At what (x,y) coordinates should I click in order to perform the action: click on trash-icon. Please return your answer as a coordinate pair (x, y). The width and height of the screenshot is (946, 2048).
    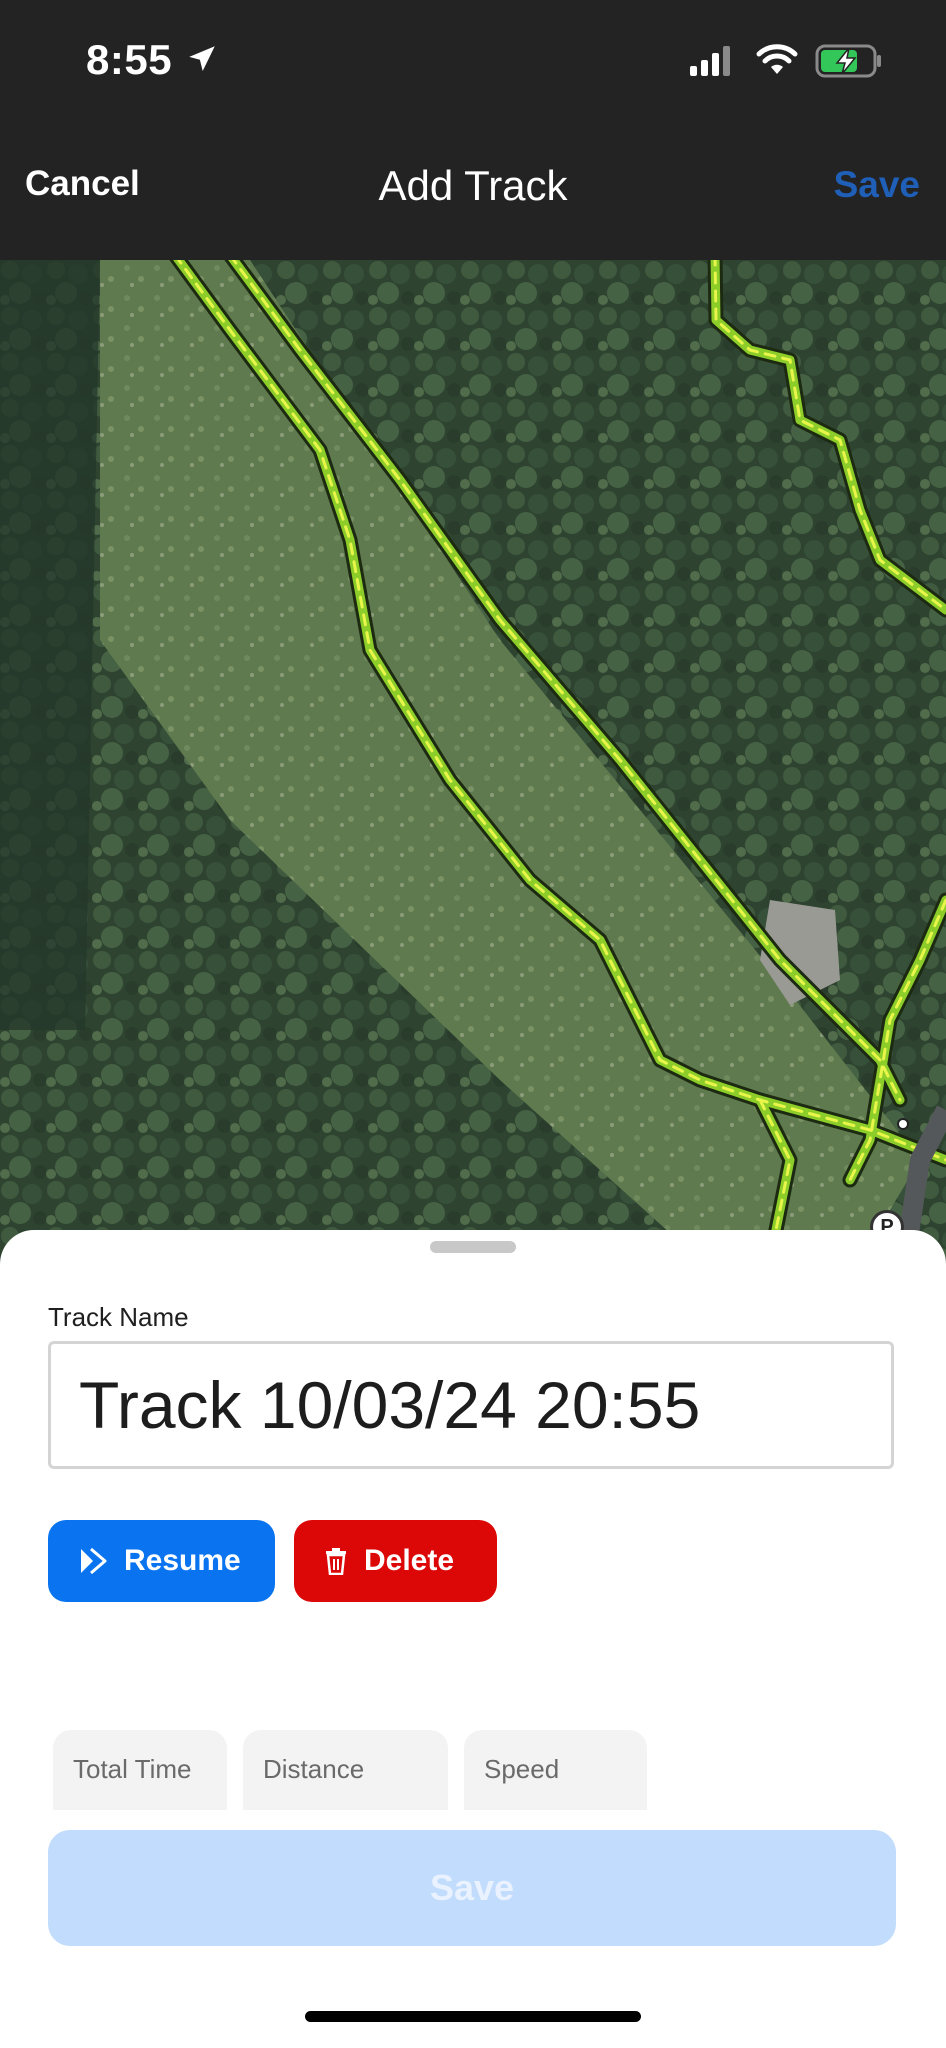
    Looking at the image, I should click on (336, 1561).